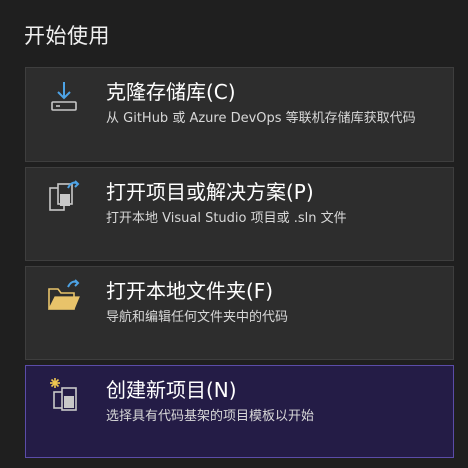 This screenshot has height=468, width=468. What do you see at coordinates (171, 92) in the screenshot?
I see `clone-repository-title: 克隆存储库(C)` at bounding box center [171, 92].